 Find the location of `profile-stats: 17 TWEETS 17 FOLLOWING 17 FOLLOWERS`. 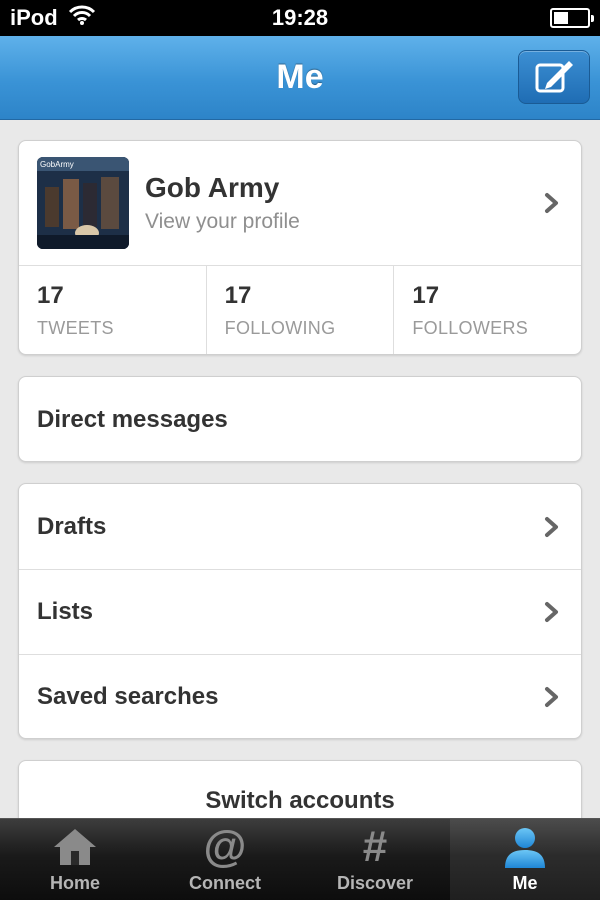

profile-stats: 17 TWEETS 17 FOLLOWING 17 FOLLOWERS is located at coordinates (300, 309).